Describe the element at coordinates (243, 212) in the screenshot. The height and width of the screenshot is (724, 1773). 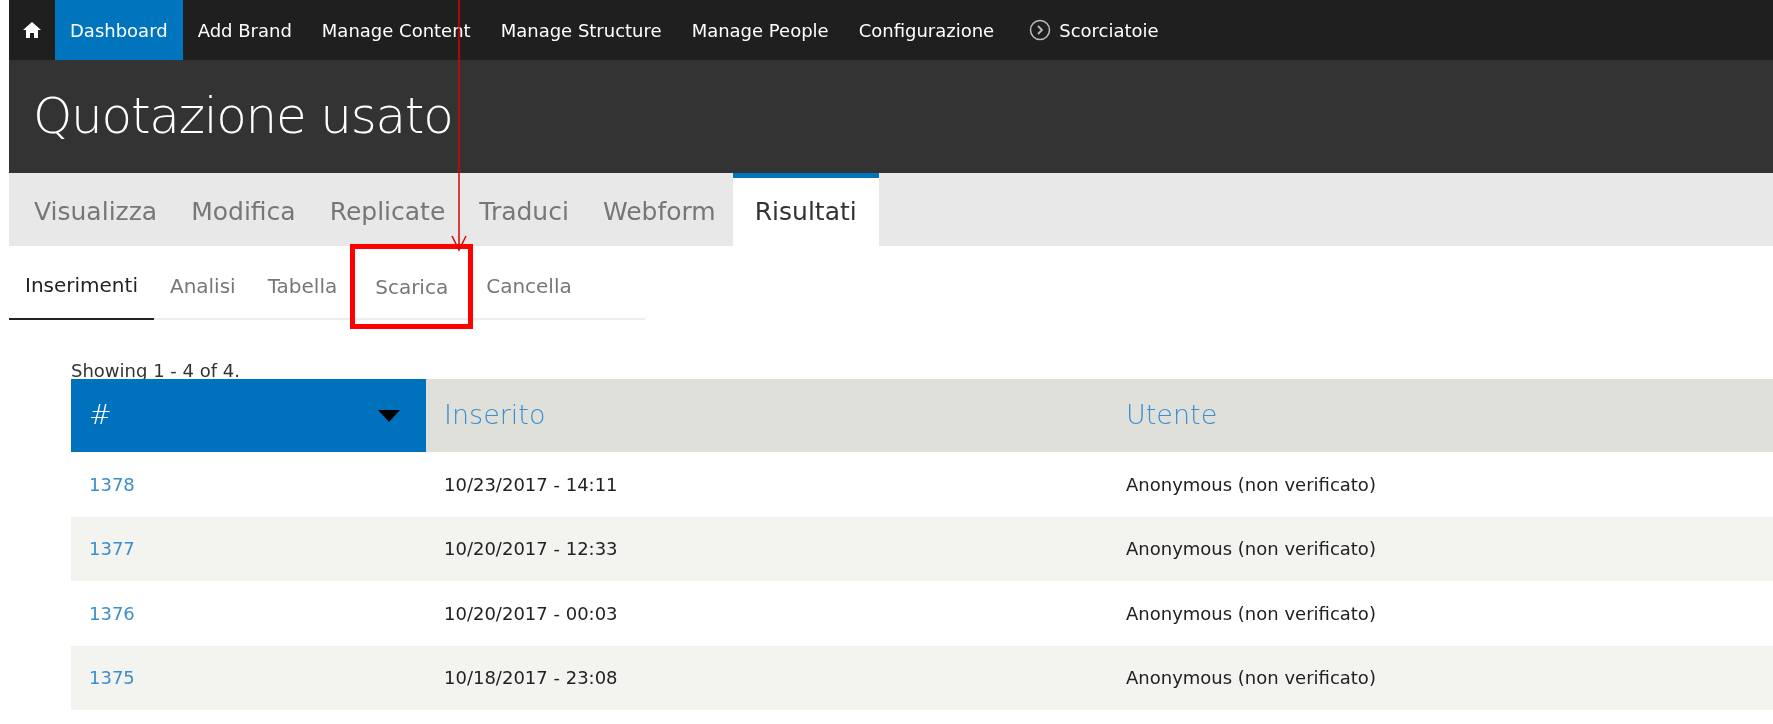
I see `tab: Modifica` at that location.